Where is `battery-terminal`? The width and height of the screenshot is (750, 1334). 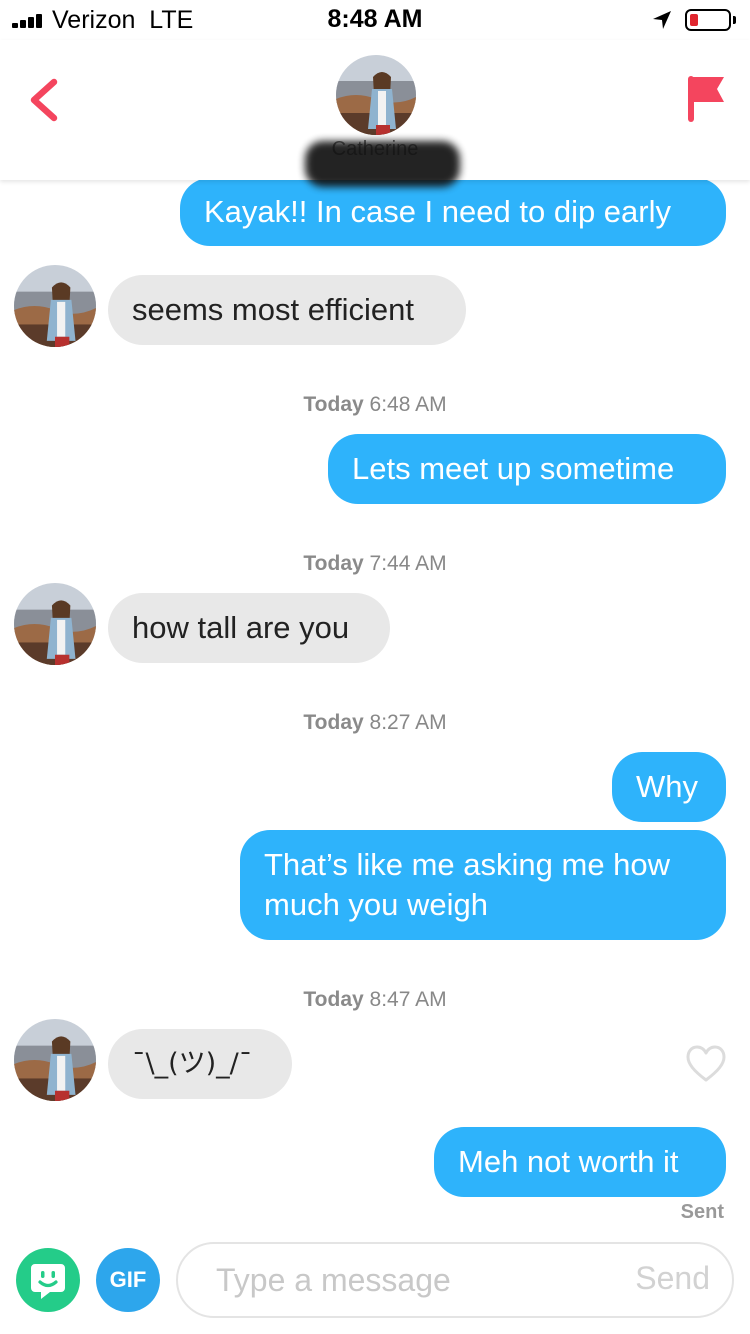
battery-terminal is located at coordinates (734, 20).